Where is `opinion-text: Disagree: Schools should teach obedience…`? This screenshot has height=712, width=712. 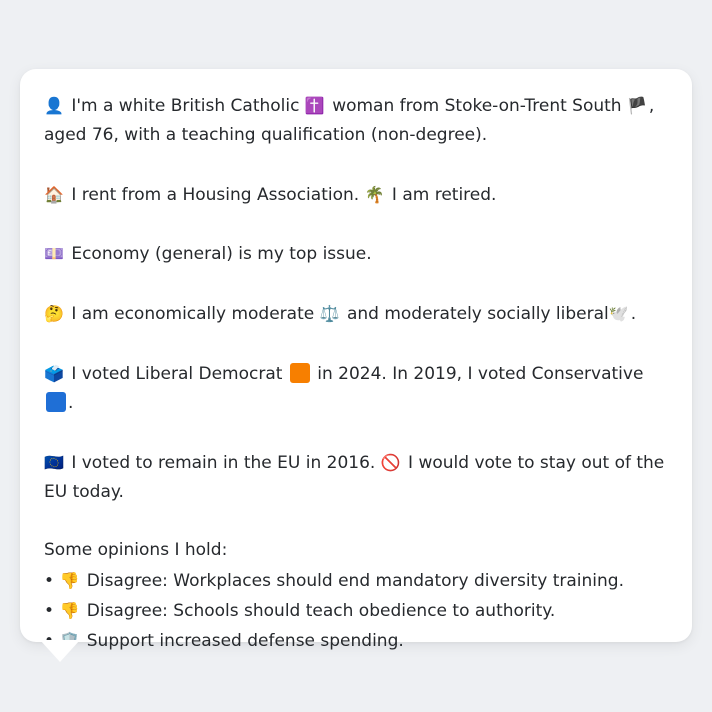
opinion-text: Disagree: Schools should teach obedience… is located at coordinates (321, 611).